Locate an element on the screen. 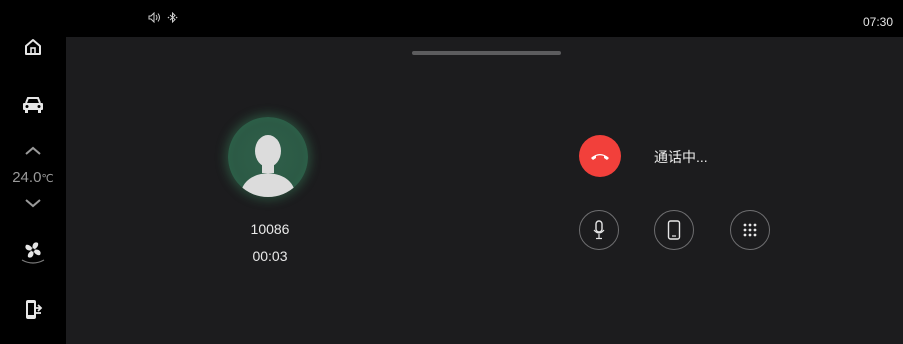 Image resolution: width=903 pixels, height=344 pixels. car-icon is located at coordinates (33, 105).